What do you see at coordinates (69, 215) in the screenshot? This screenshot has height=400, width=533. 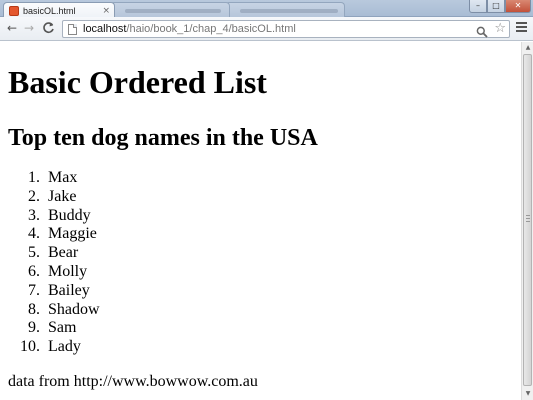 I see `dog-name: Buddy` at bounding box center [69, 215].